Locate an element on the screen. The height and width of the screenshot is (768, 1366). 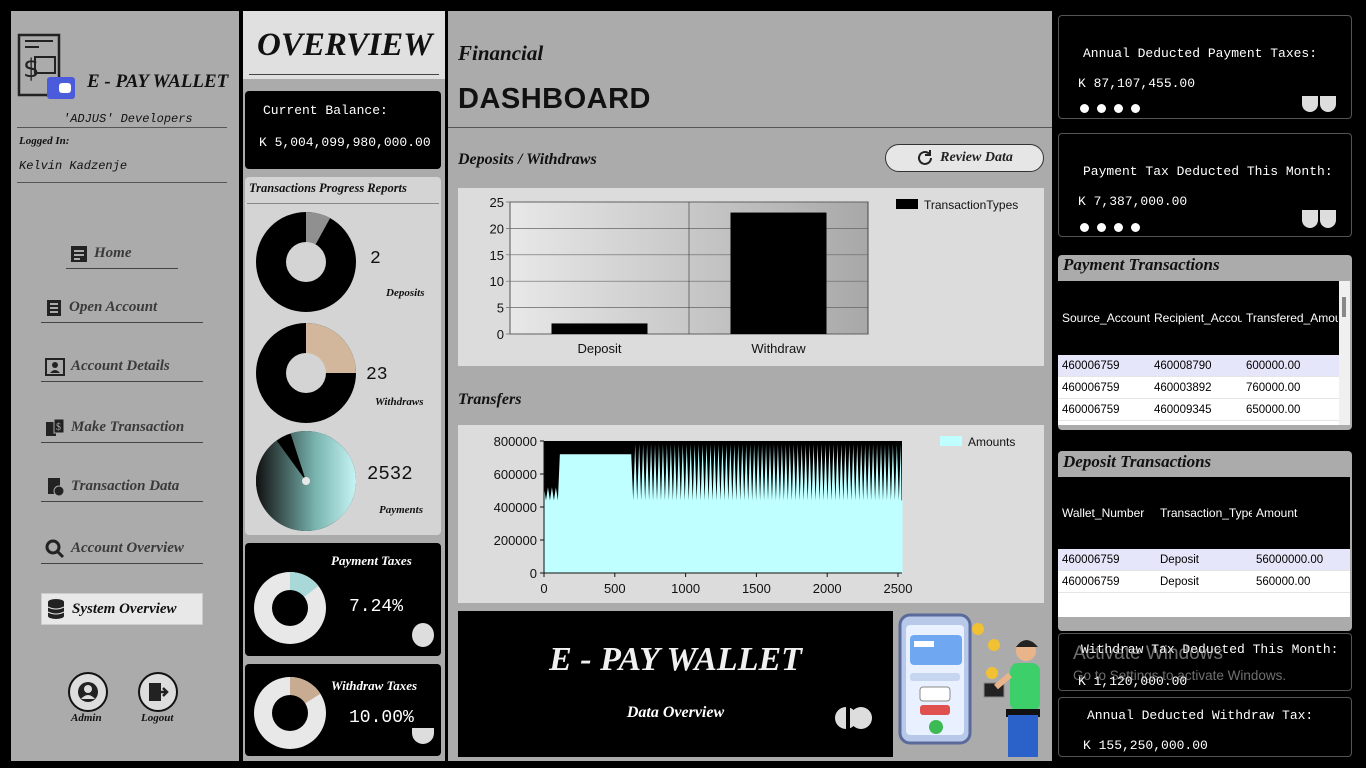
admin-button is located at coordinates (88, 692).